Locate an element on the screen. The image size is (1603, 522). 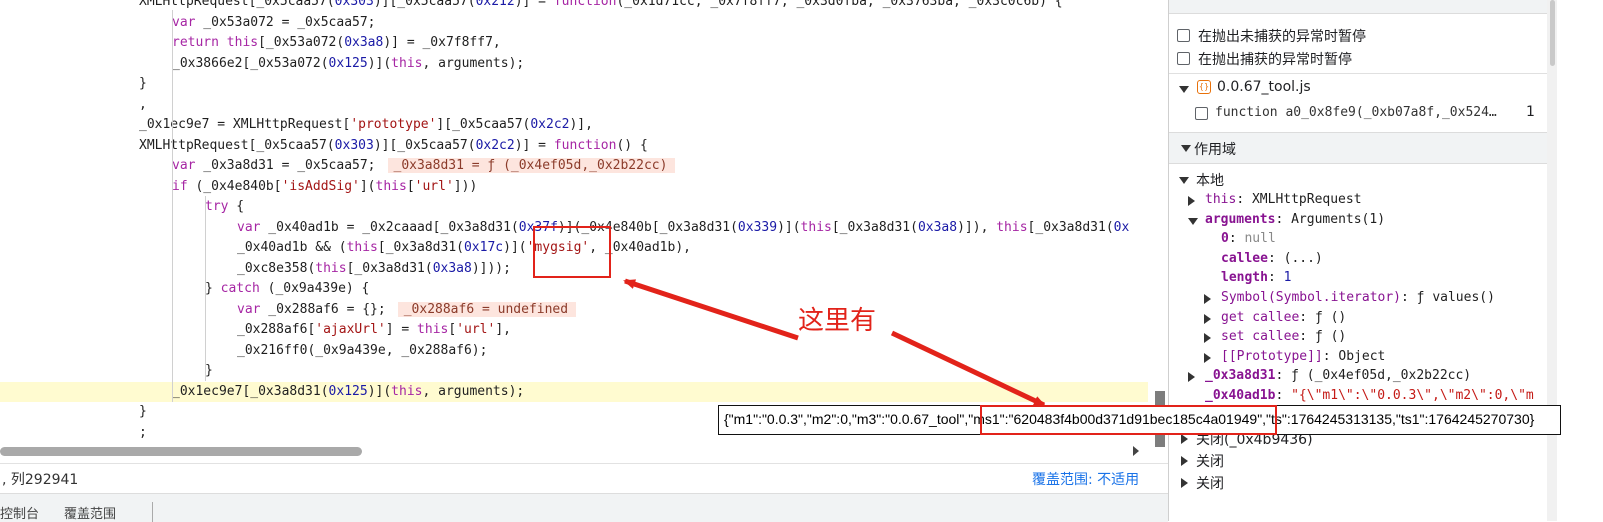
code-line-text: _0x288af6['ajaxUrl'] = this['url'], is located at coordinates (374, 330).